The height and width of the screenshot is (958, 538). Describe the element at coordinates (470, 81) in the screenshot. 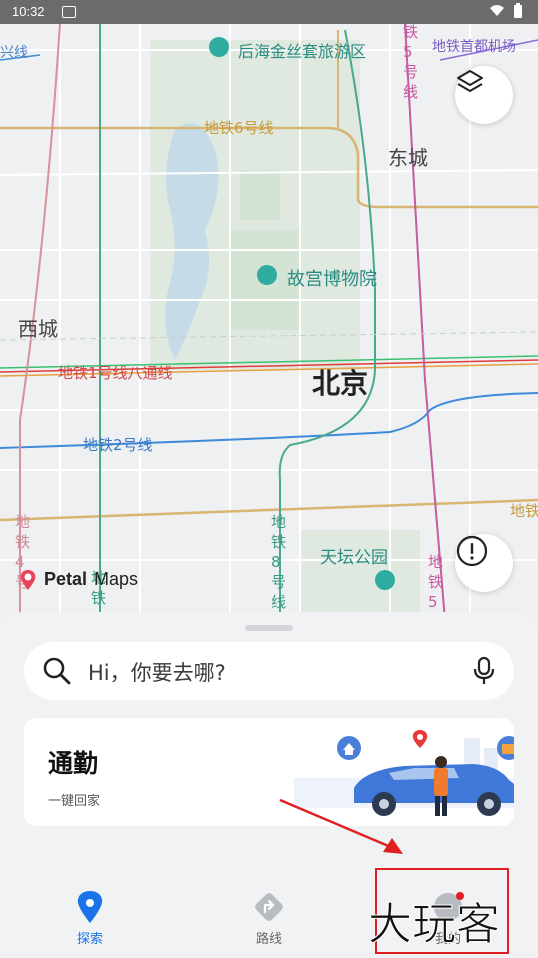

I see `layers-icon` at that location.